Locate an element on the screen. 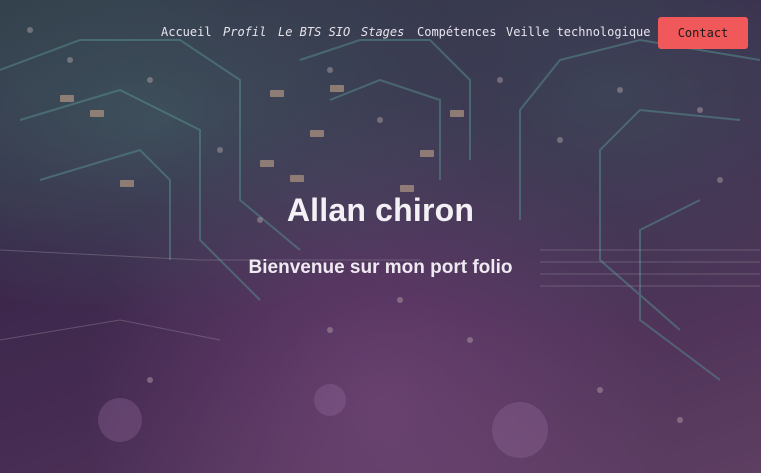 The width and height of the screenshot is (761, 473). nav-item-accueil: Accueil is located at coordinates (186, 32).